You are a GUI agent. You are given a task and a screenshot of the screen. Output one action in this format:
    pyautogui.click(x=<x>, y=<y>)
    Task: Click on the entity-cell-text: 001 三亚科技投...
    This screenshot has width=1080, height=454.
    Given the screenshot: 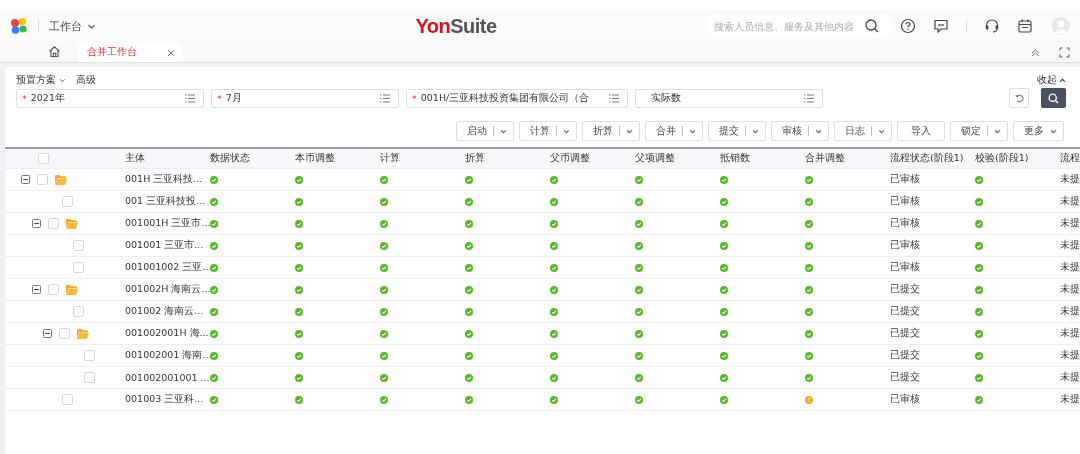 What is the action you would take?
    pyautogui.click(x=166, y=201)
    